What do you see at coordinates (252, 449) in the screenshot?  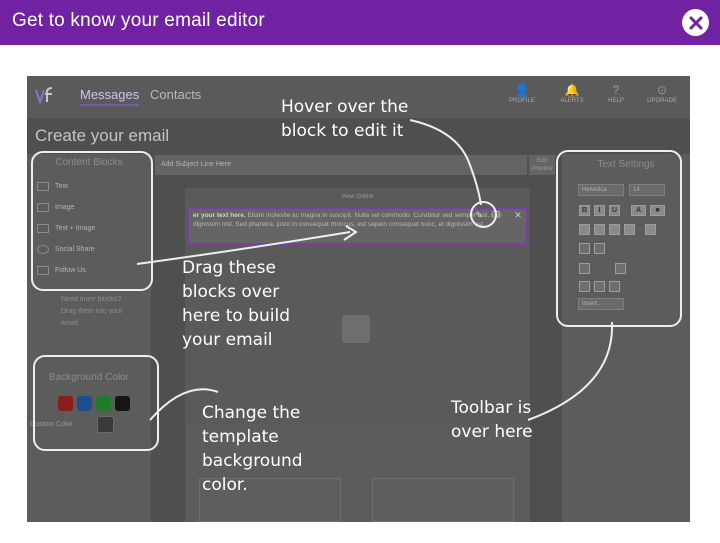 I see `bg-callout: Change the template background color.` at bounding box center [252, 449].